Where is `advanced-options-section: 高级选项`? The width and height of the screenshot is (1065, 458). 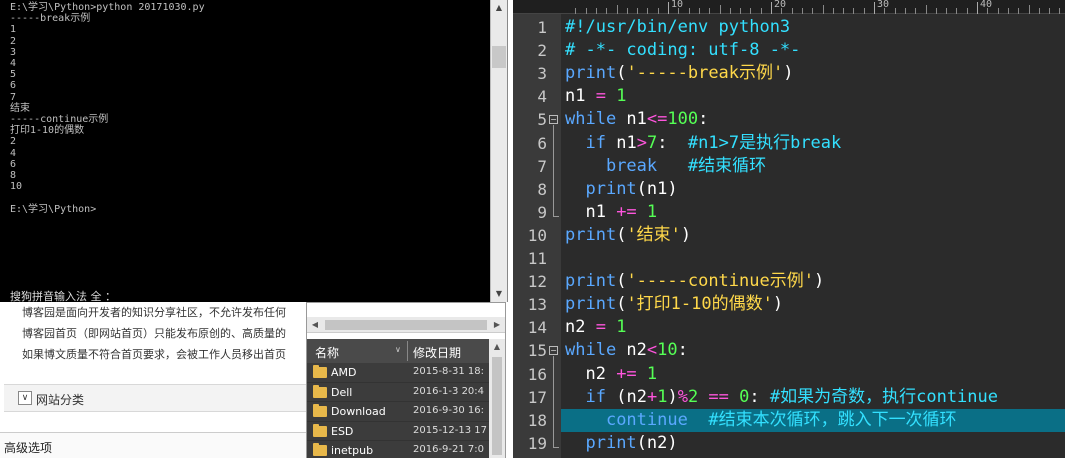 advanced-options-section: 高级选项 is located at coordinates (153, 445).